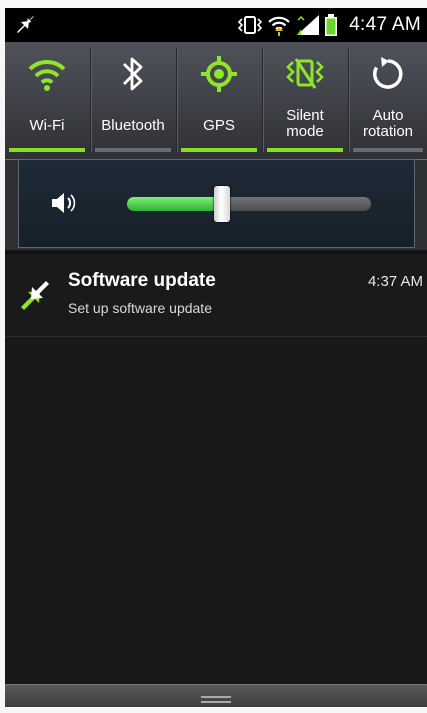 The image size is (427, 713). I want to click on drag-grip-icon, so click(216, 699).